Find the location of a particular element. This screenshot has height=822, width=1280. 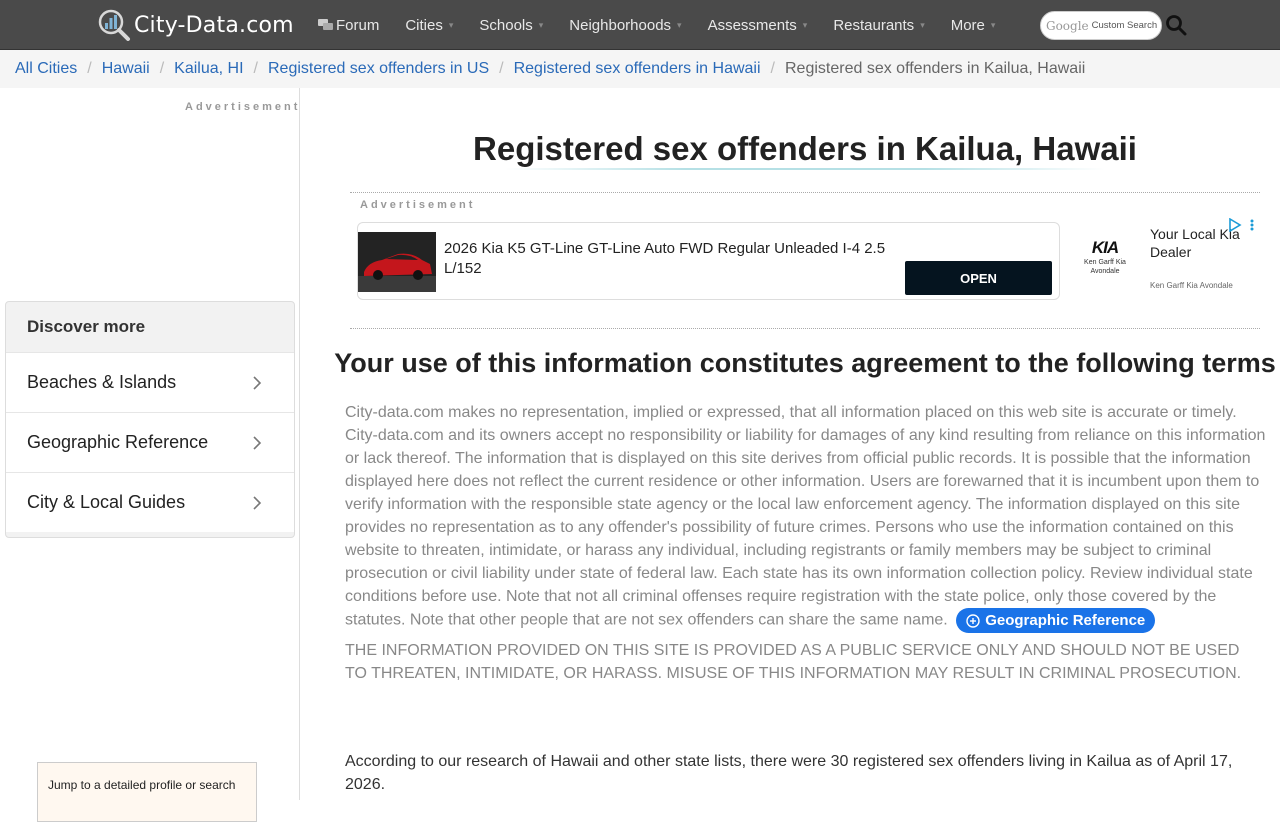

discover-item-guides: City & Local Guides is located at coordinates (150, 502).